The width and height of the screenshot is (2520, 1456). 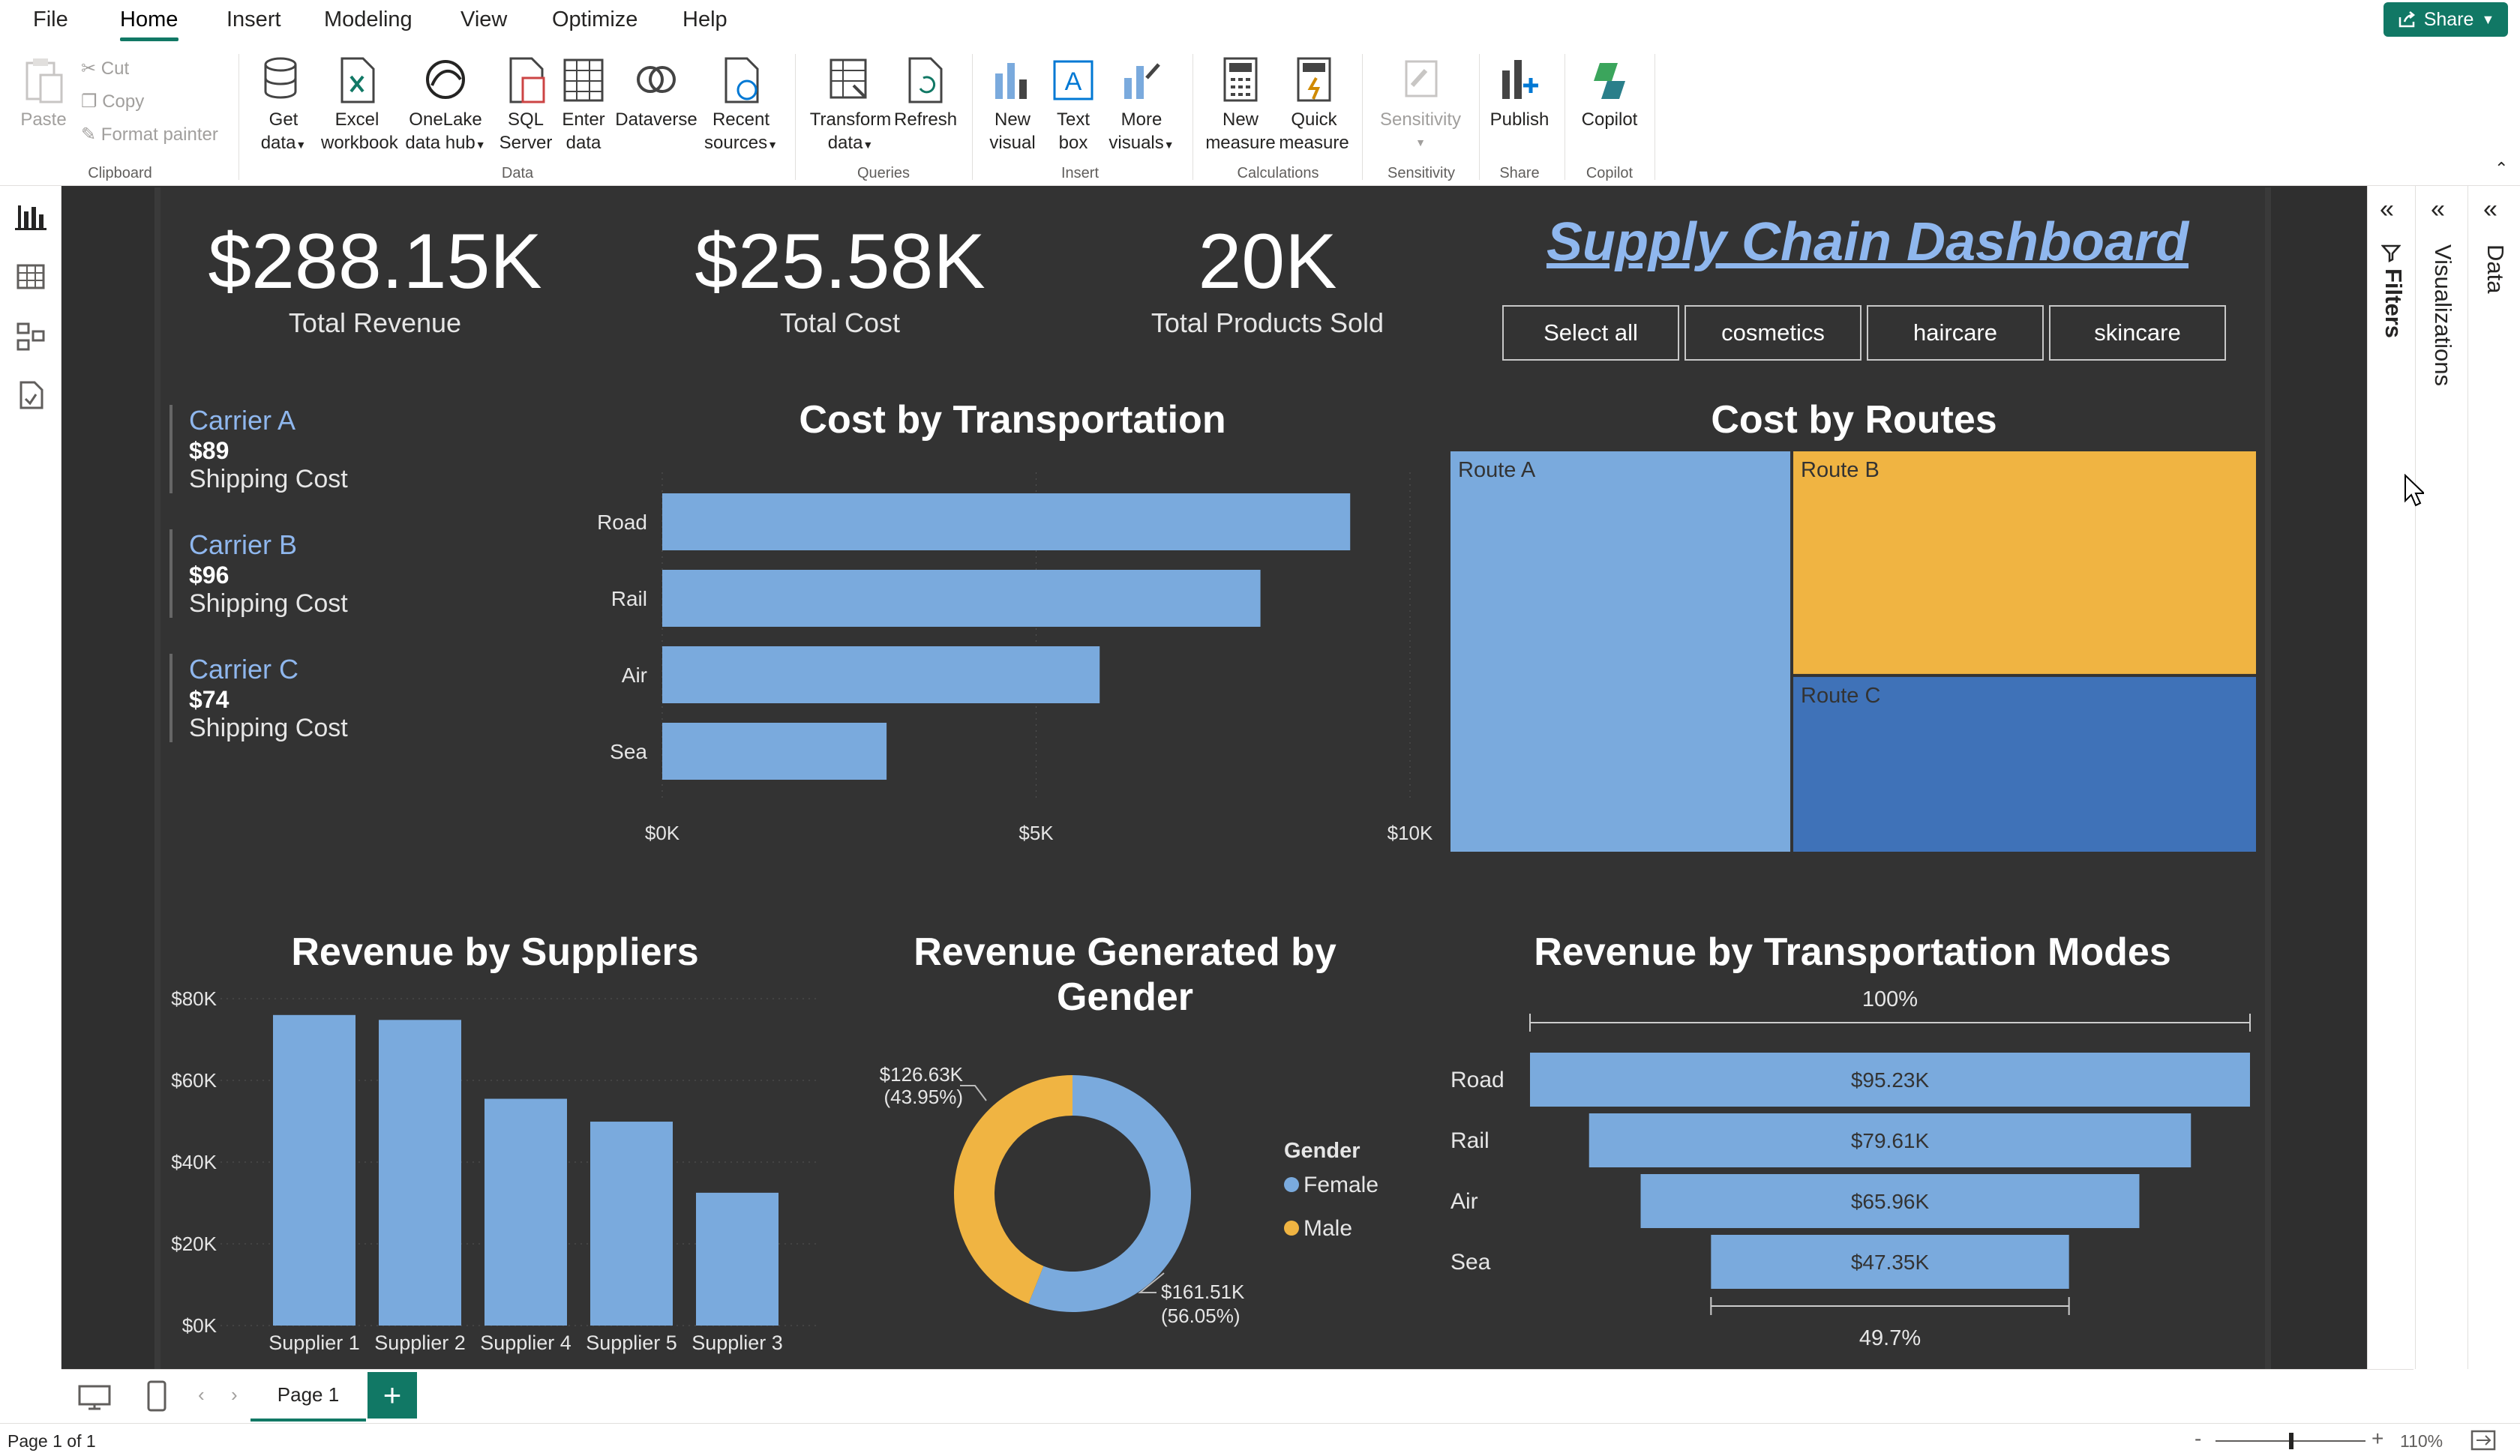 I want to click on cut-icon: ✂, so click(x=89, y=68).